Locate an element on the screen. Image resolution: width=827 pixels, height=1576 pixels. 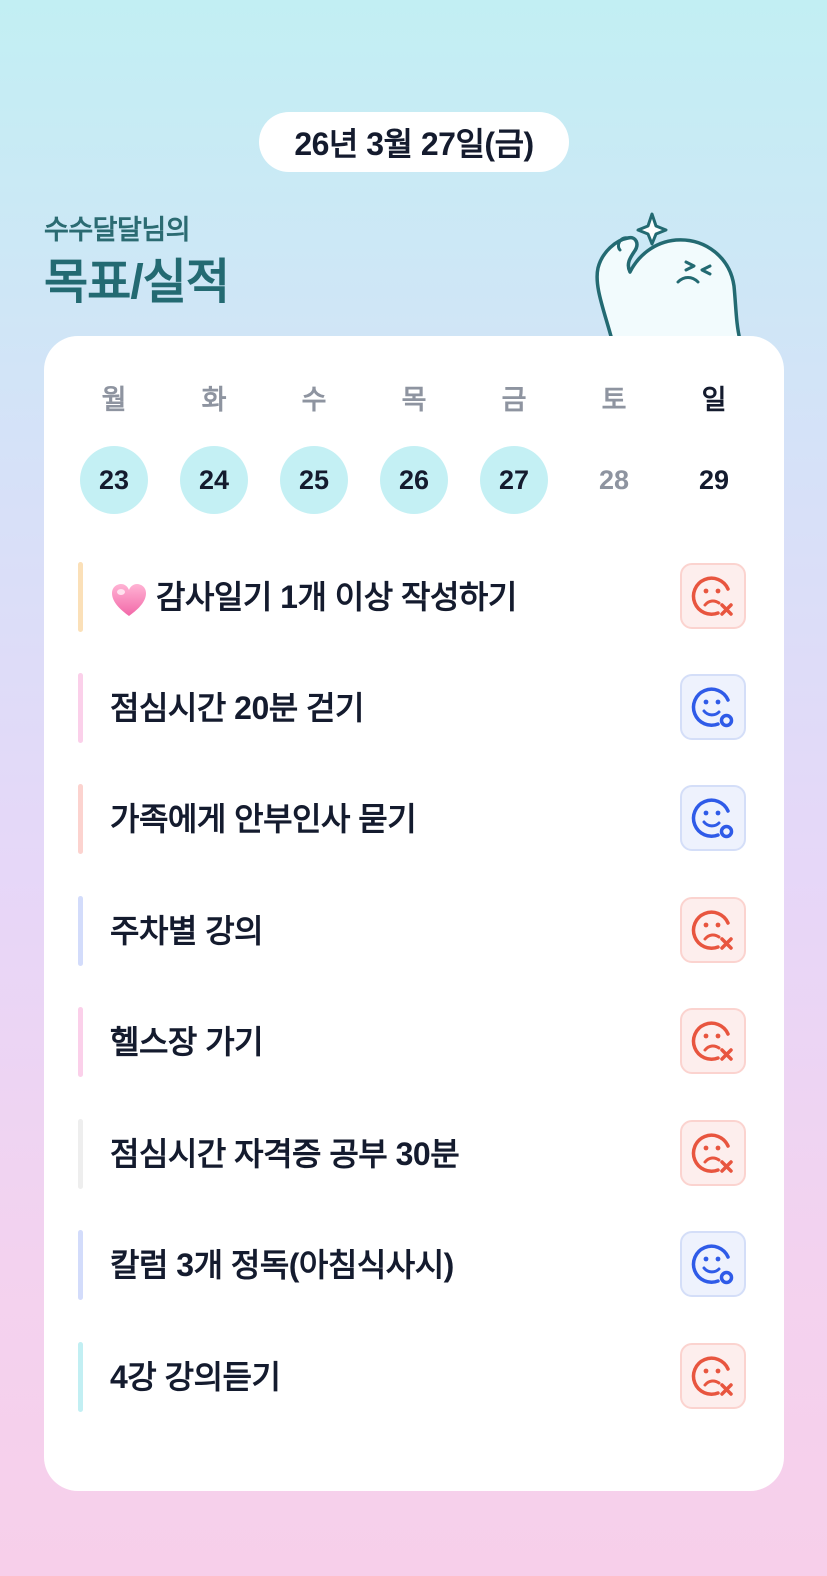
day-number: 27 is located at coordinates (514, 480).